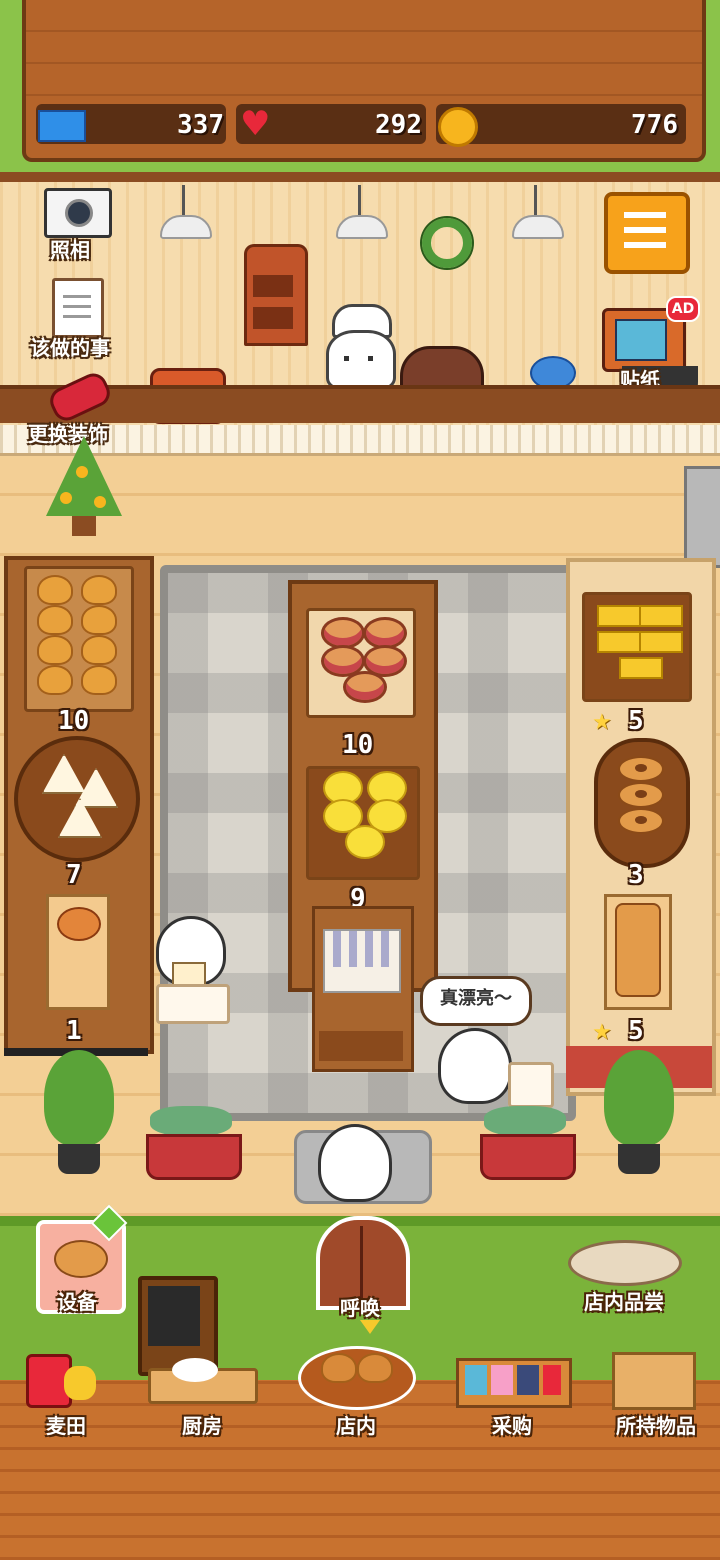 The height and width of the screenshot is (1560, 720). What do you see at coordinates (360, 177) in the screenshot?
I see `wall-top-trim` at bounding box center [360, 177].